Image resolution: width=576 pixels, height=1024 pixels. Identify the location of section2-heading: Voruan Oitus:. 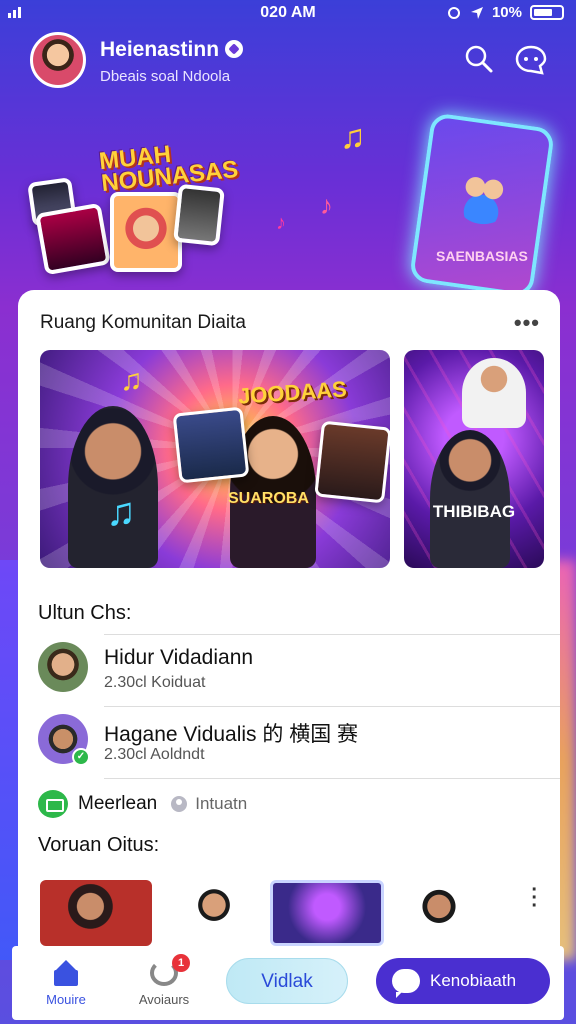
(99, 845).